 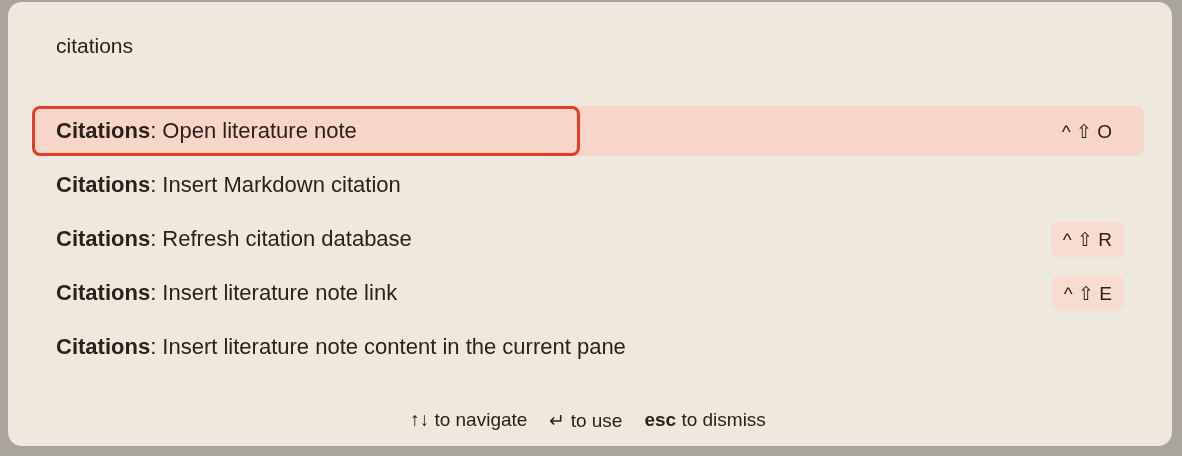 What do you see at coordinates (588, 185) in the screenshot?
I see `command-item: Citations: Insert Markdown citation` at bounding box center [588, 185].